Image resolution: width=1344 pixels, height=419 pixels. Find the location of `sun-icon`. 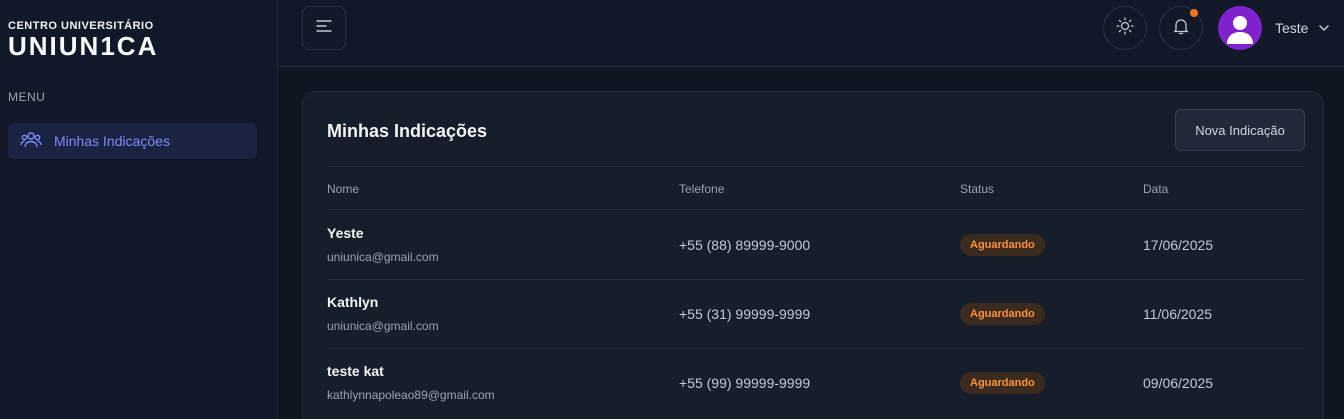

sun-icon is located at coordinates (1125, 28).